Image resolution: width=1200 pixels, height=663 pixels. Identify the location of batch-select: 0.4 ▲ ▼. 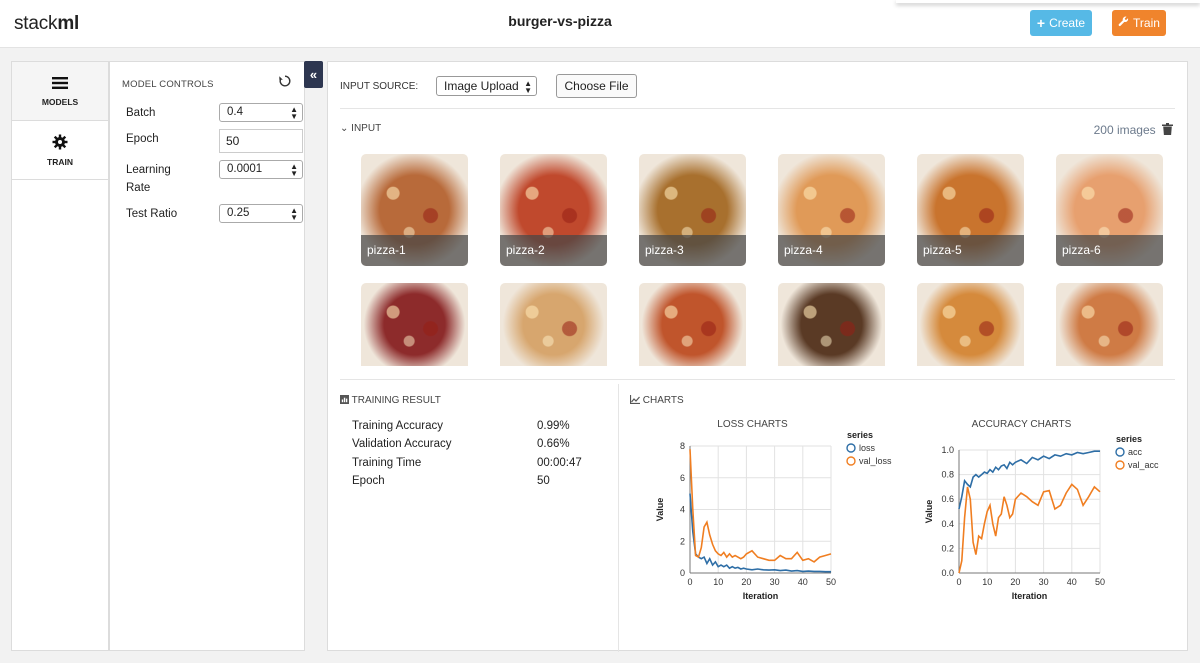
(261, 112).